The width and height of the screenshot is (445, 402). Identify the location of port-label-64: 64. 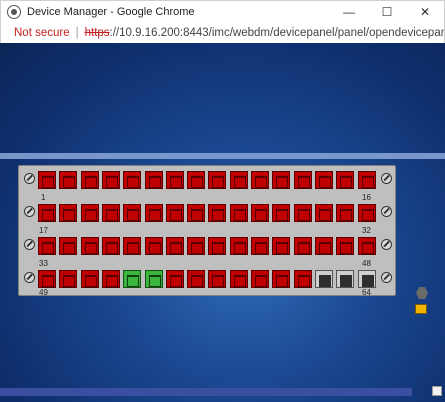
(366, 292).